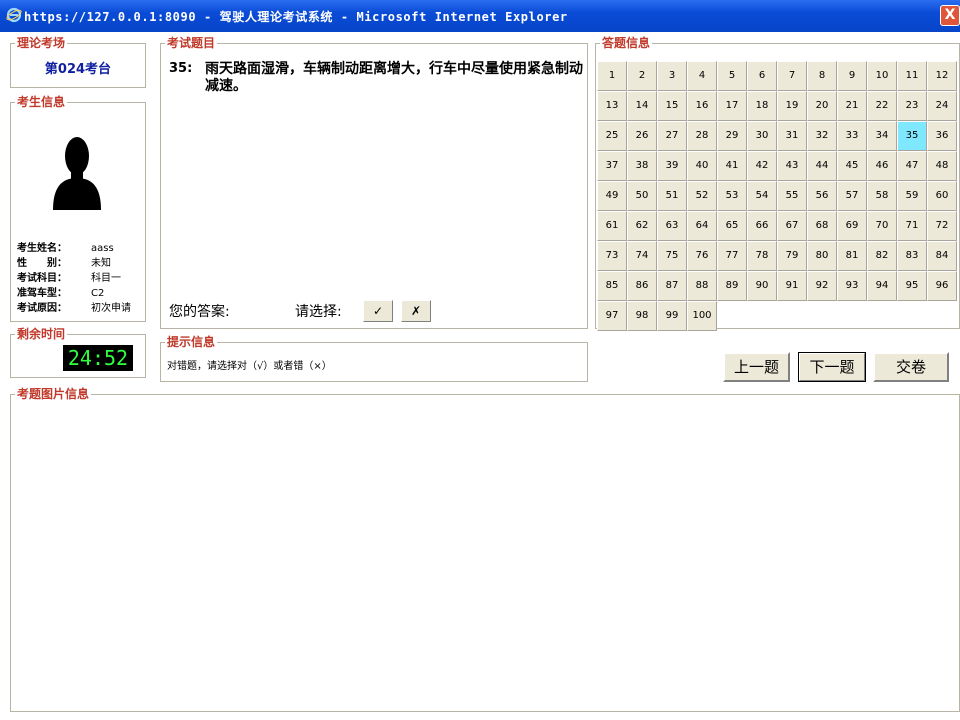  What do you see at coordinates (822, 76) in the screenshot?
I see `question-cell: 8` at bounding box center [822, 76].